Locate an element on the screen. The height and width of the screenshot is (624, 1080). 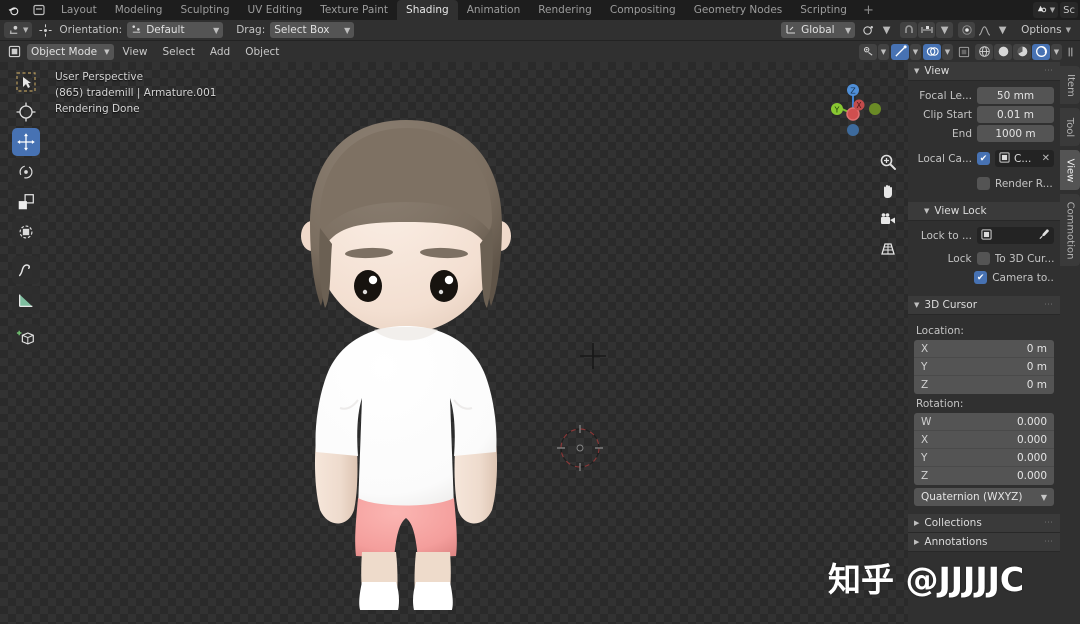
eyedropper-icon is located at coordinates (1044, 235).